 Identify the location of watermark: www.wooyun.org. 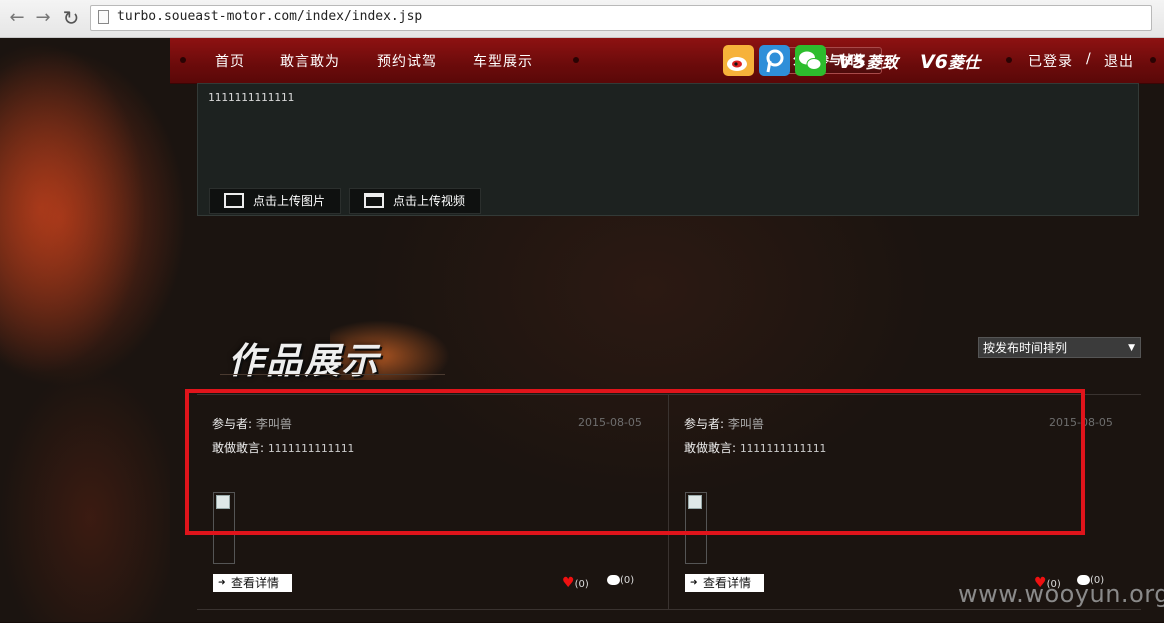
(1061, 594).